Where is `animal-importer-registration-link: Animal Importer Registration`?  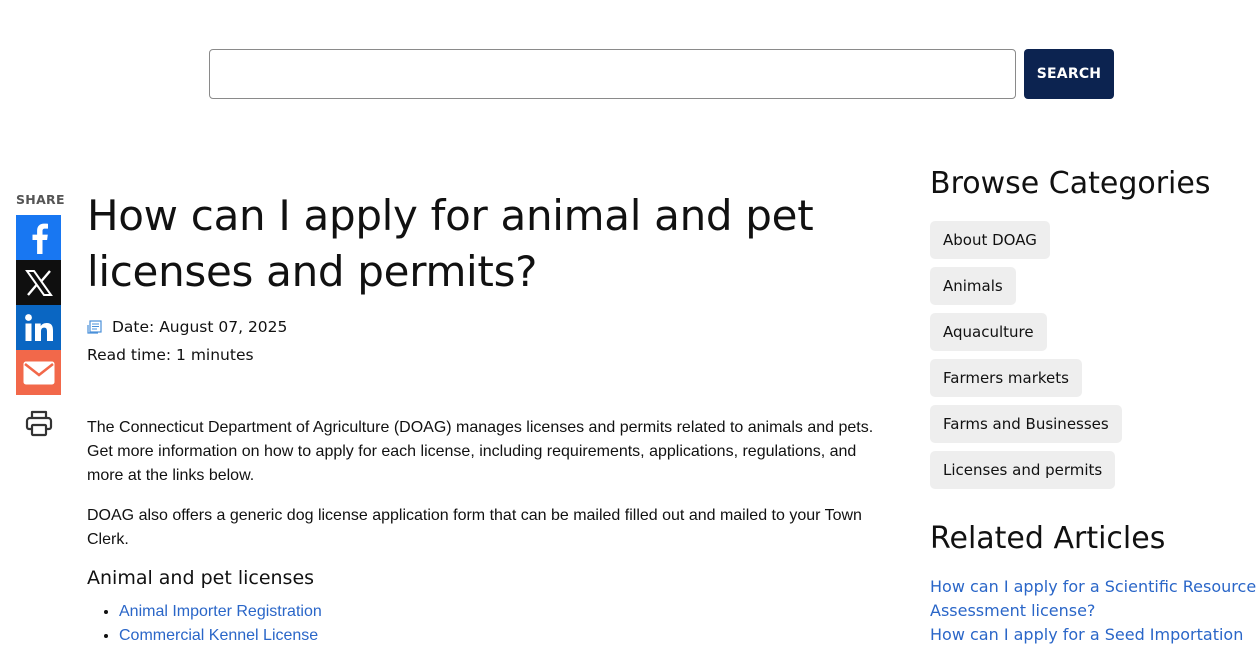 animal-importer-registration-link: Animal Importer Registration is located at coordinates (220, 611).